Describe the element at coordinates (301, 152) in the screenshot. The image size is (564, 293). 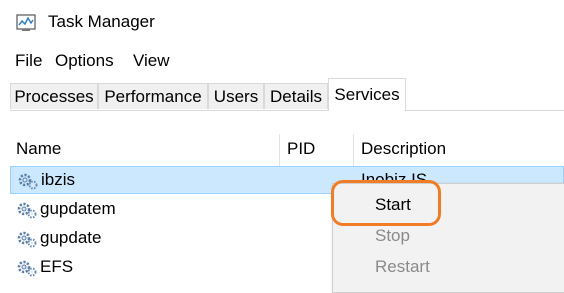
I see `column-header-pid: PID` at that location.